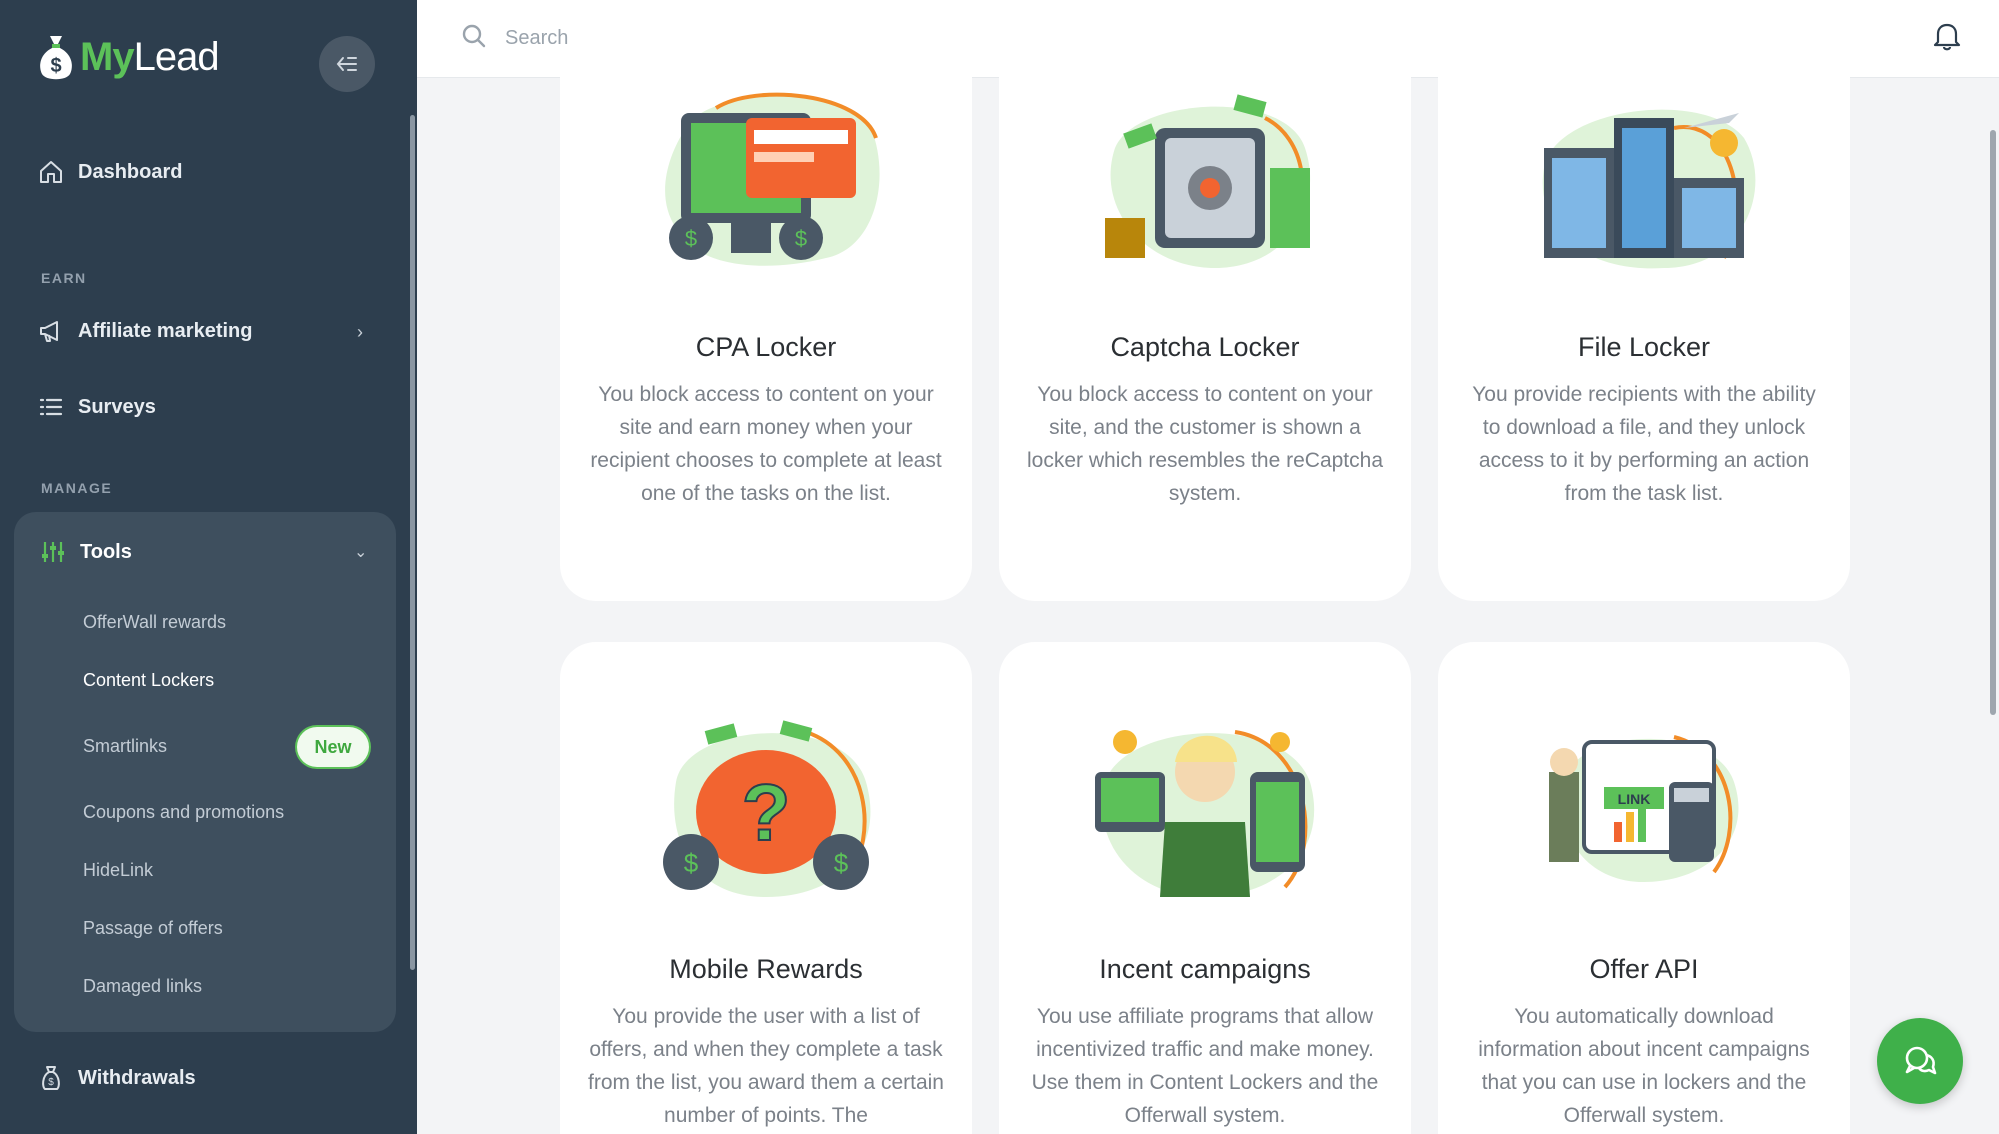 This screenshot has height=1134, width=1999. Describe the element at coordinates (766, 347) in the screenshot. I see `card-title: CPA Locker` at that location.